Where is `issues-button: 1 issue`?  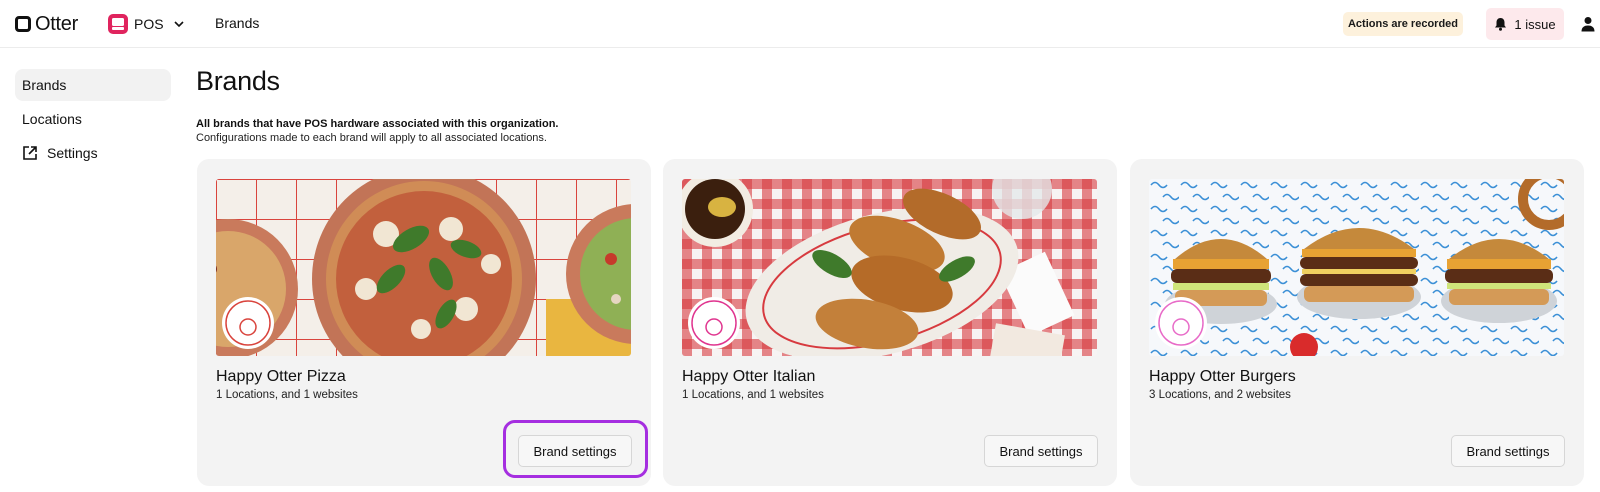
issues-button: 1 issue is located at coordinates (1525, 24).